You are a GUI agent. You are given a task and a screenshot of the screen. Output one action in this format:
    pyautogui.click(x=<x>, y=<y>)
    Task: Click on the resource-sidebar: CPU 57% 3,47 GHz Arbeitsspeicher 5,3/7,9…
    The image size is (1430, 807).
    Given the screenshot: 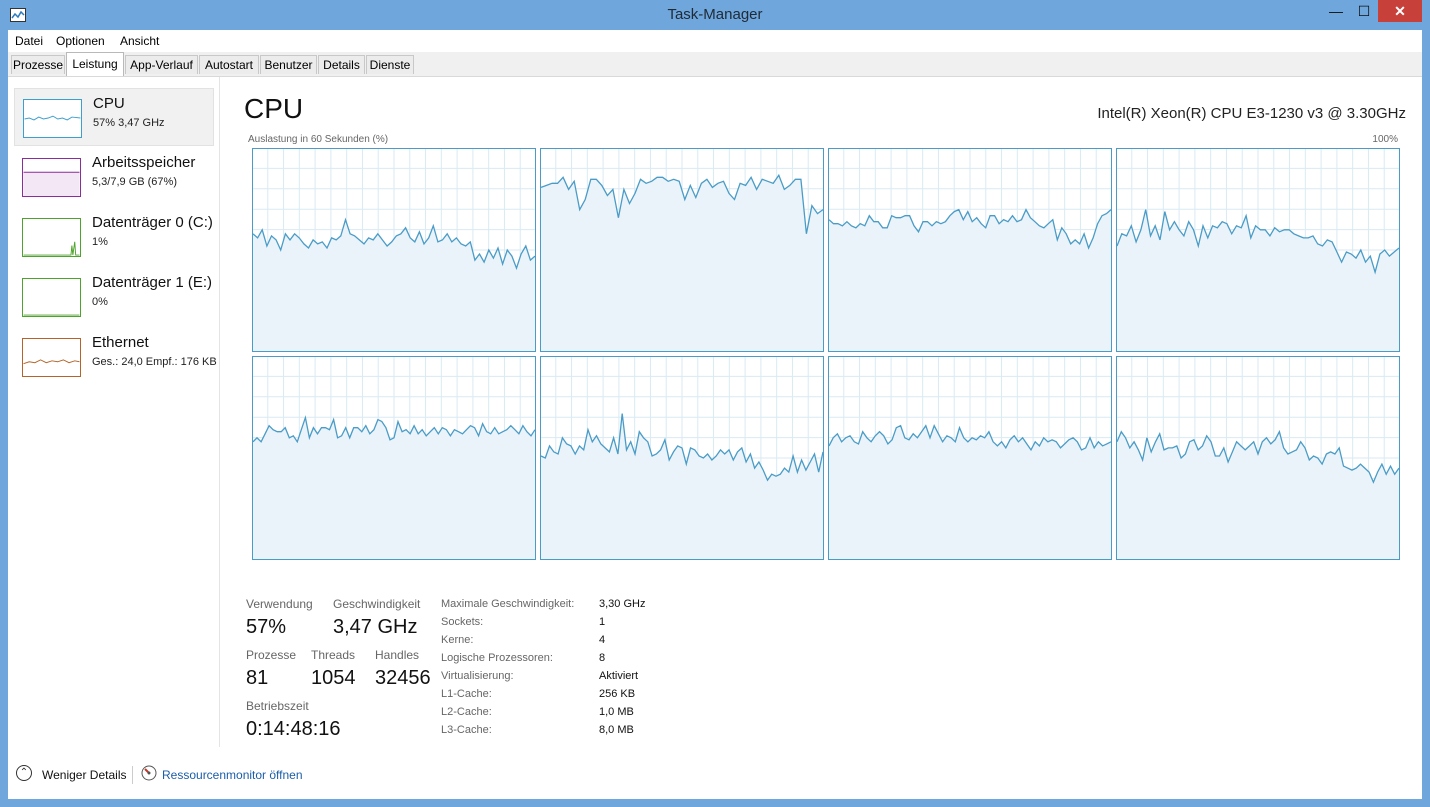 What is the action you would take?
    pyautogui.click(x=114, y=412)
    